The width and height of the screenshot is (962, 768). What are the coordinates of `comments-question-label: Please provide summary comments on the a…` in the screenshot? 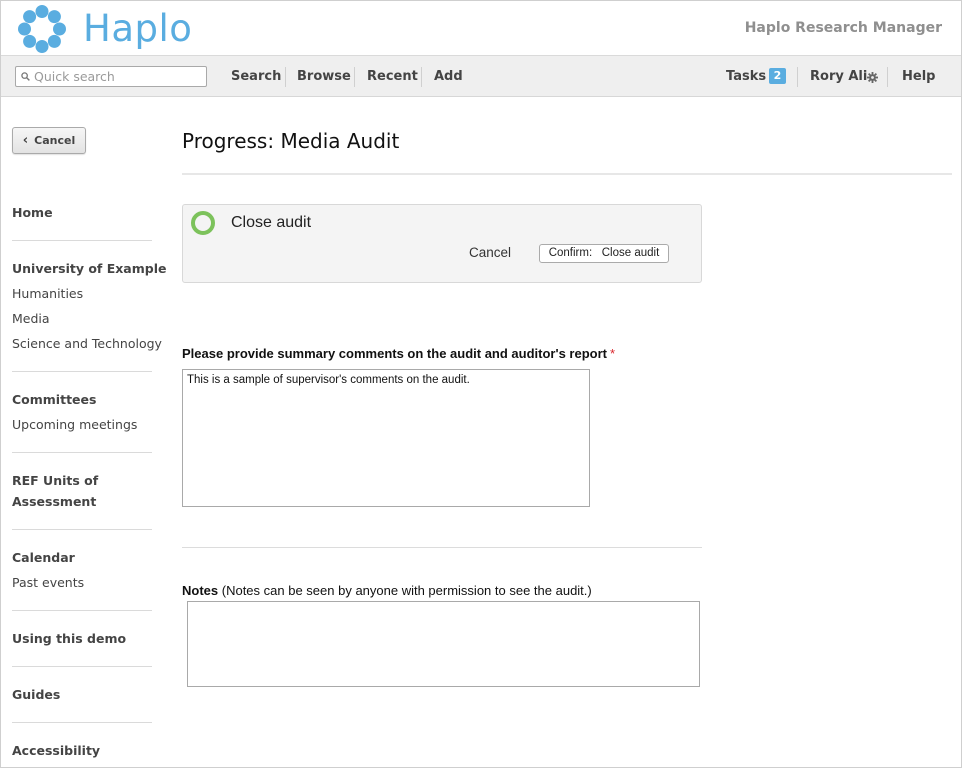 It's located at (398, 353).